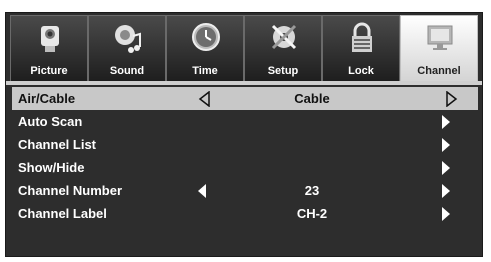  Describe the element at coordinates (51, 167) in the screenshot. I see `menu-item-label: Show/Hide` at that location.